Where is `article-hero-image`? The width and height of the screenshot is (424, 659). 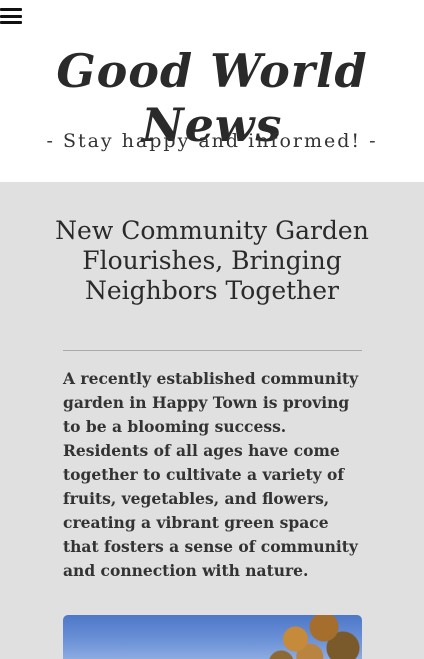
article-hero-image is located at coordinates (212, 637).